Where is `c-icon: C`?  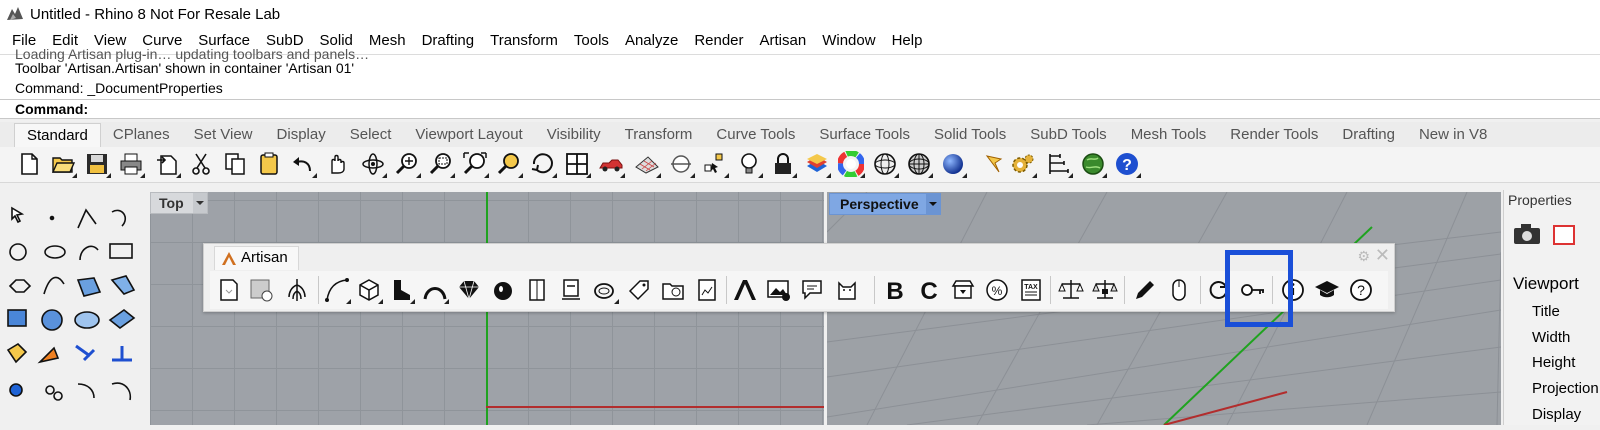
c-icon: C is located at coordinates (929, 290).